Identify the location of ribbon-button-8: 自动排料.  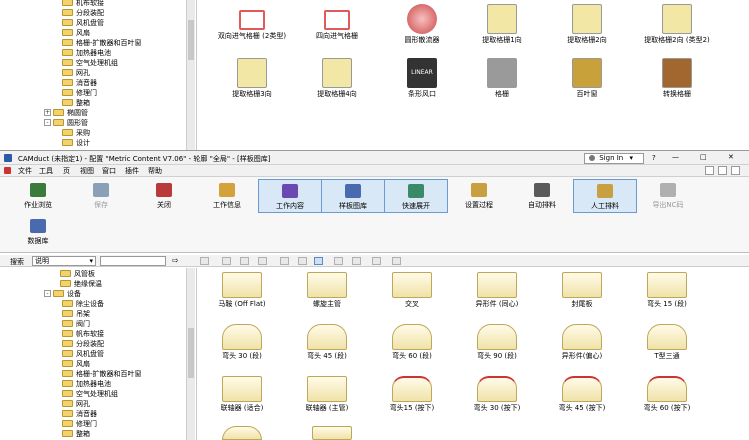
(542, 196).